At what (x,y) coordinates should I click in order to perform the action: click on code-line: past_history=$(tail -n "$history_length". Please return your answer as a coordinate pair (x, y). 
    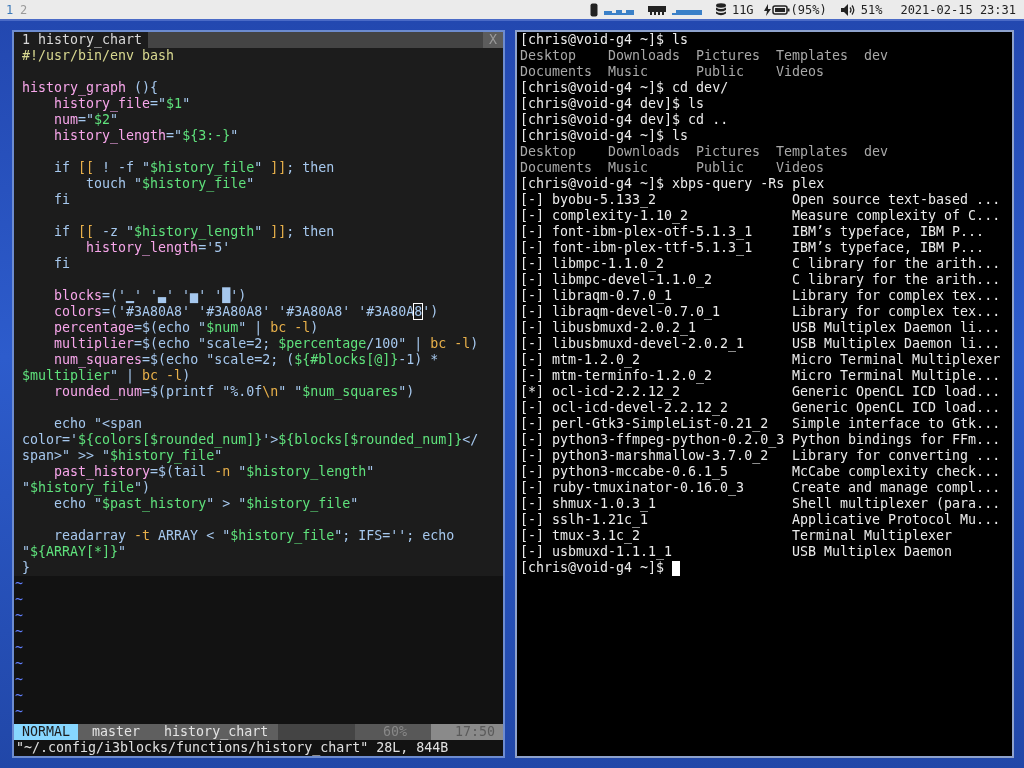
    Looking at the image, I should click on (214, 472).